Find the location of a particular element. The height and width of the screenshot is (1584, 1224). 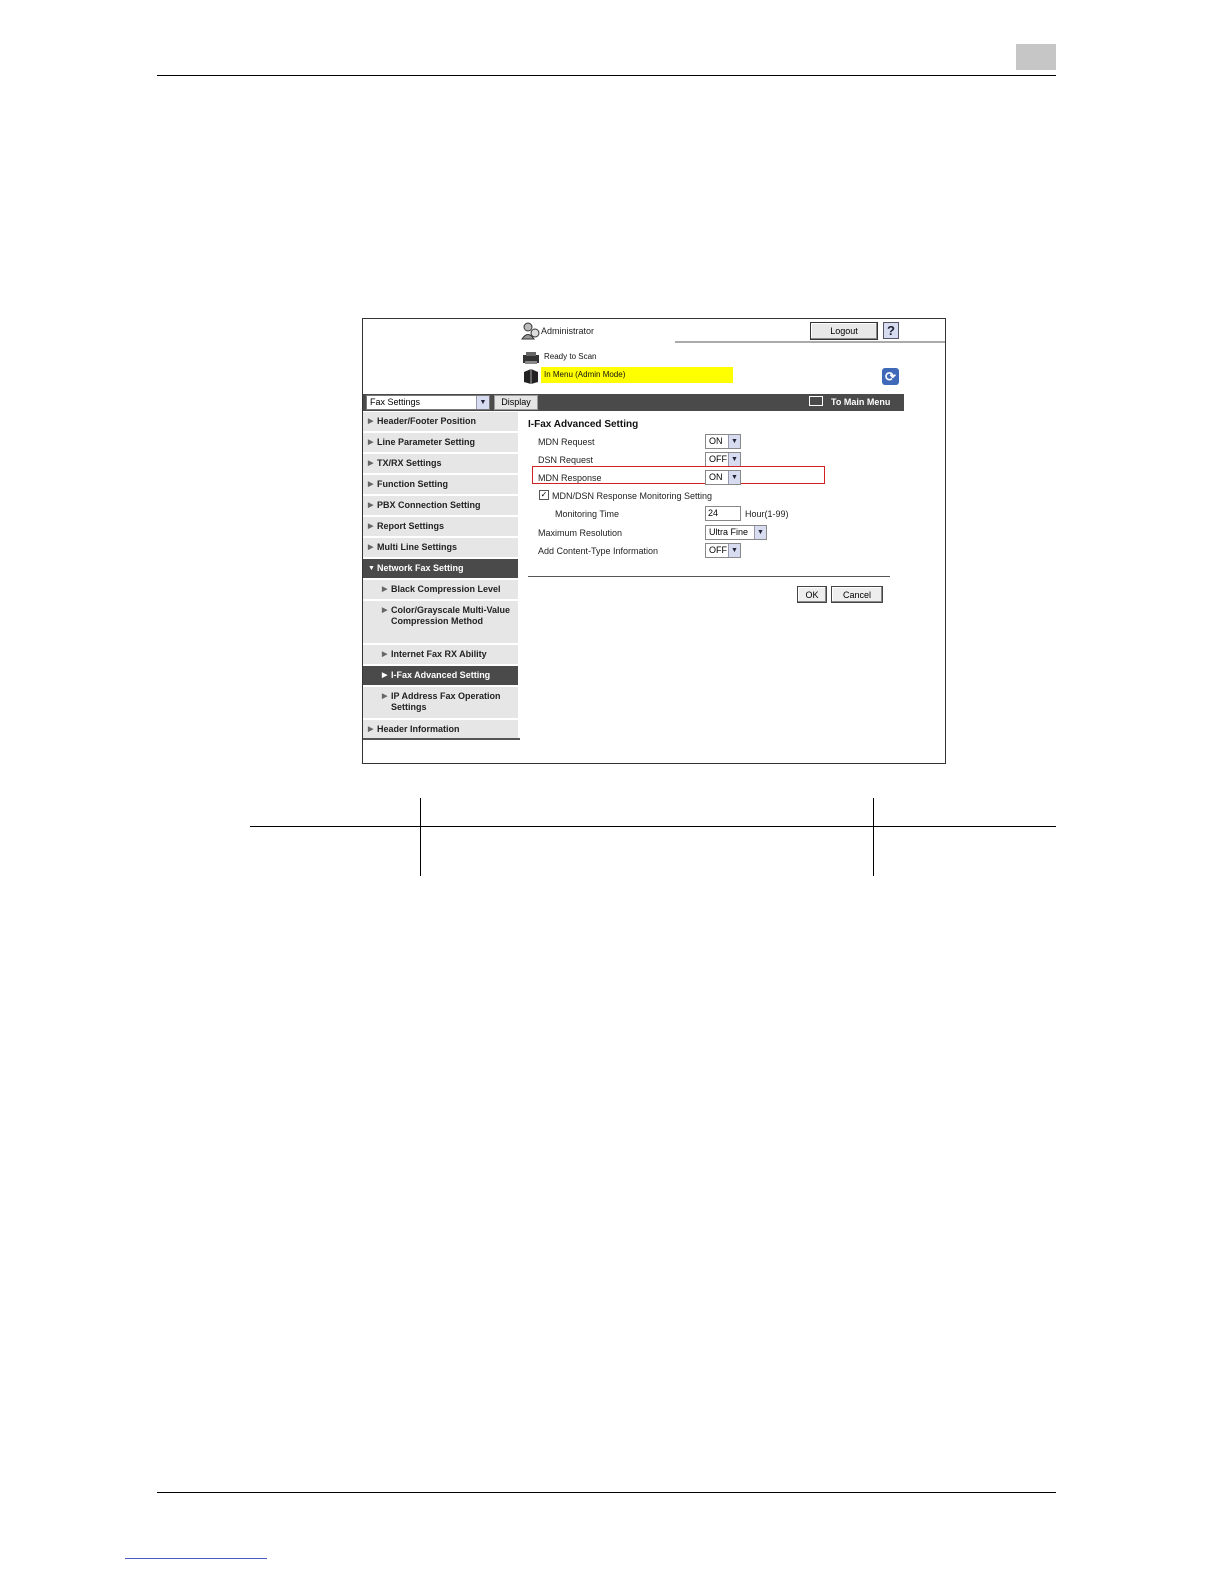

sidebar-item-label: Report Settings is located at coordinates (411, 526).